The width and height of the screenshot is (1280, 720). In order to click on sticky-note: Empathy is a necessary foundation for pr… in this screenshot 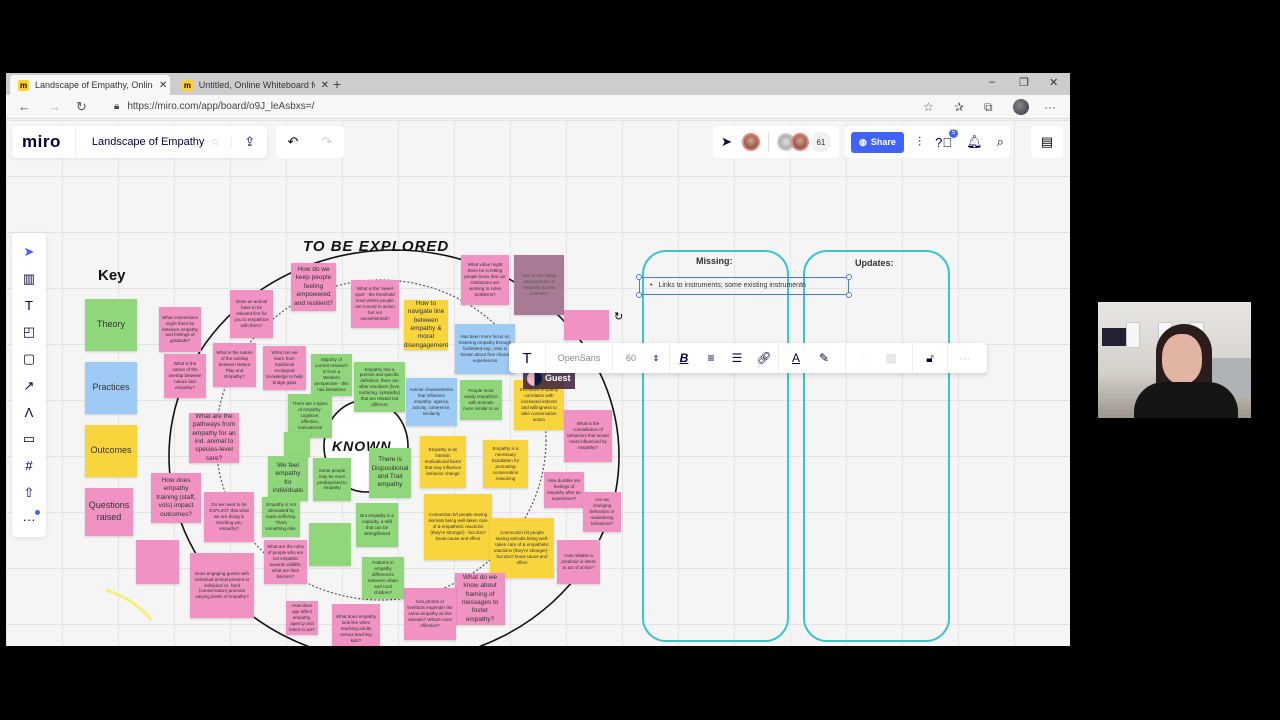, I will do `click(505, 464)`.